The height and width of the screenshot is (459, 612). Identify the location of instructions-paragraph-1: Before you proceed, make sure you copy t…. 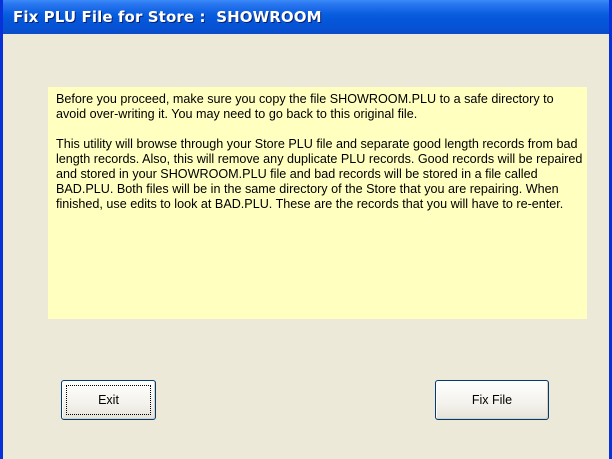
(305, 106).